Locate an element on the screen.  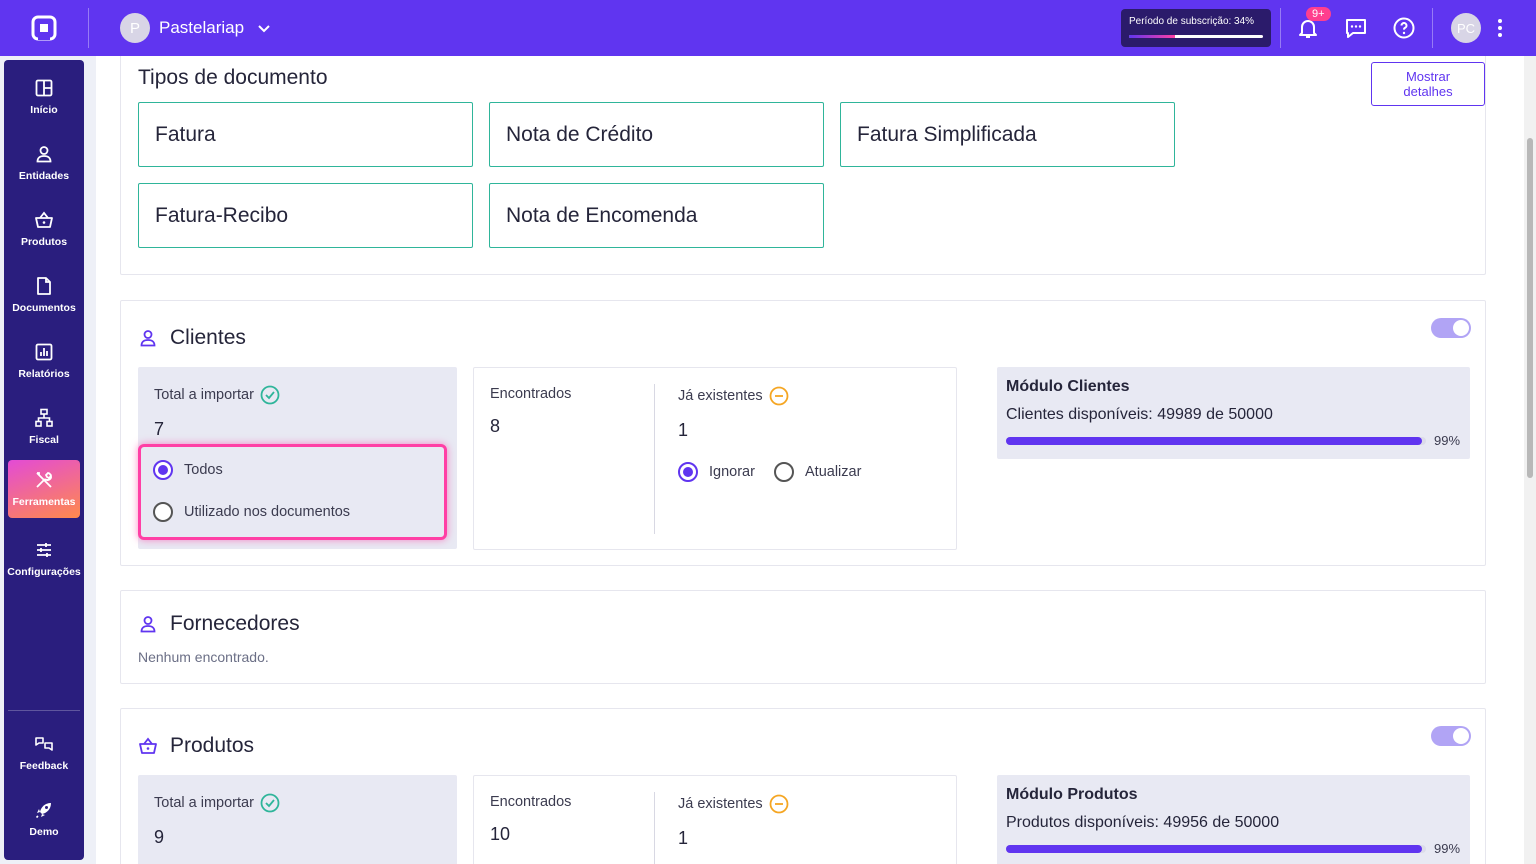
sidebar-item-relatorios: Relatórios is located at coordinates (44, 361).